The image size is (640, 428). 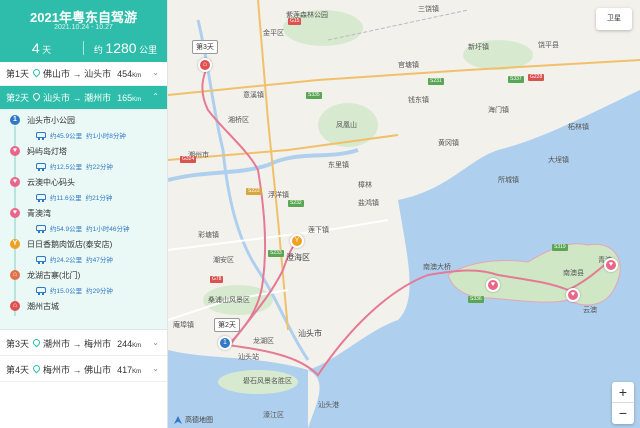 What do you see at coordinates (573, 273) in the screenshot?
I see `map-label: 南澳县` at bounding box center [573, 273].